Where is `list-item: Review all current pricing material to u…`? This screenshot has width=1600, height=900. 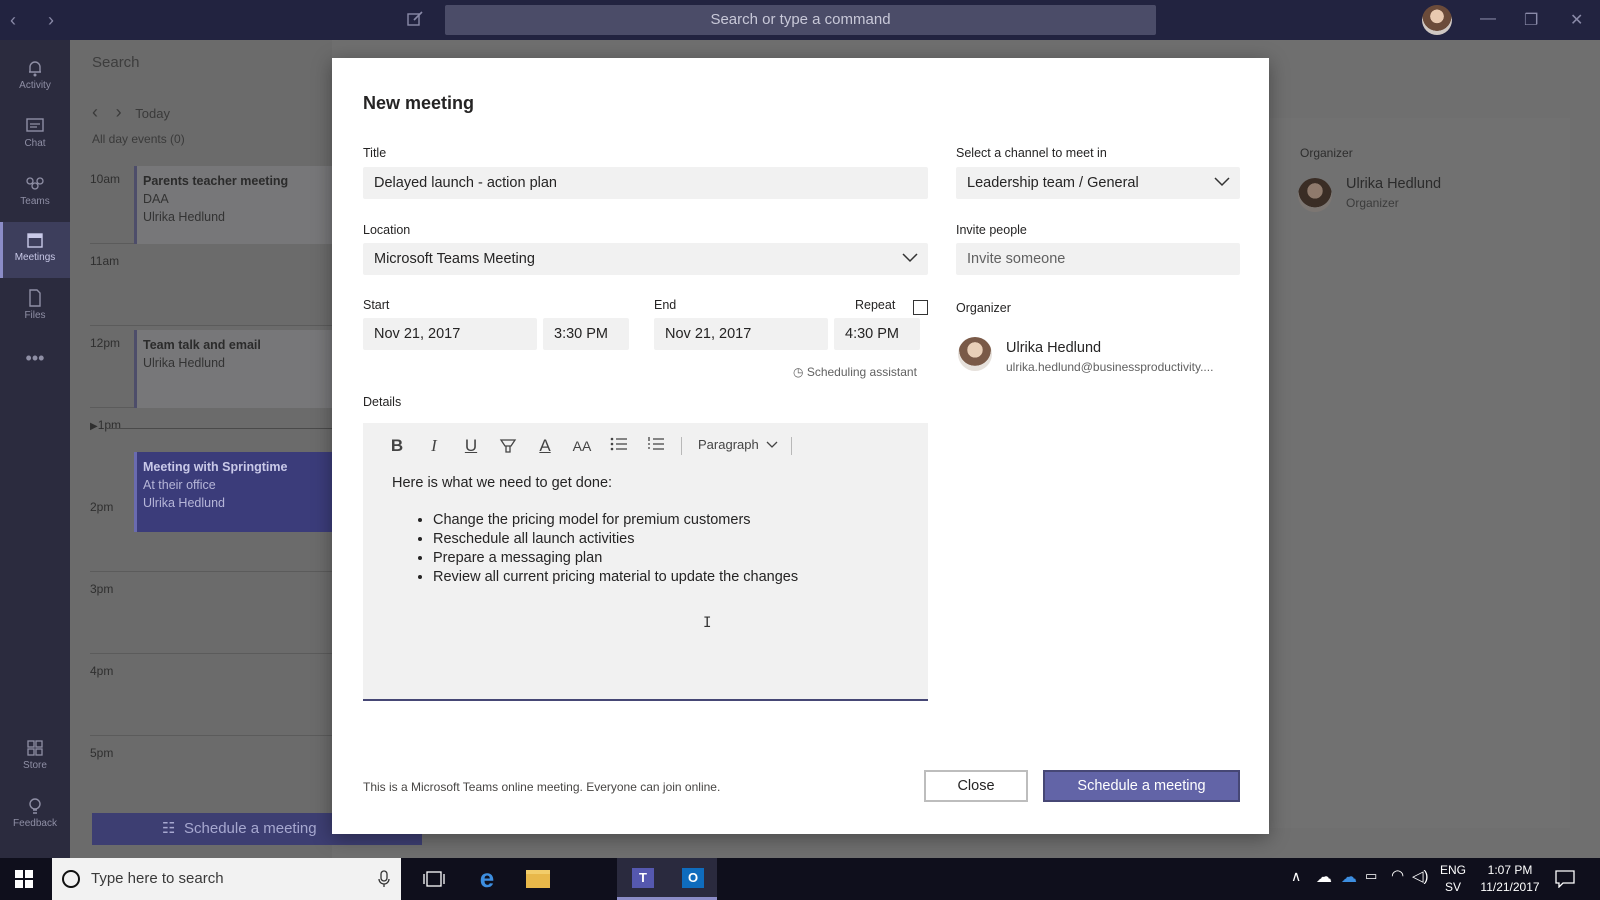 list-item: Review all current pricing material to u… is located at coordinates (615, 577).